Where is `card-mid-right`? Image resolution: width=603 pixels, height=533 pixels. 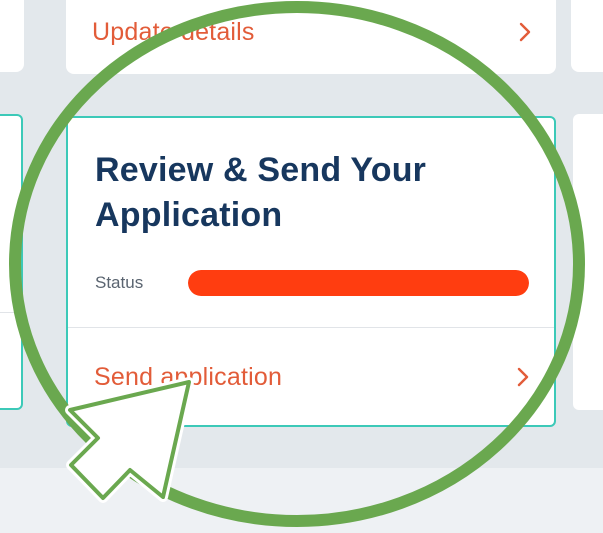 card-mid-right is located at coordinates (588, 262).